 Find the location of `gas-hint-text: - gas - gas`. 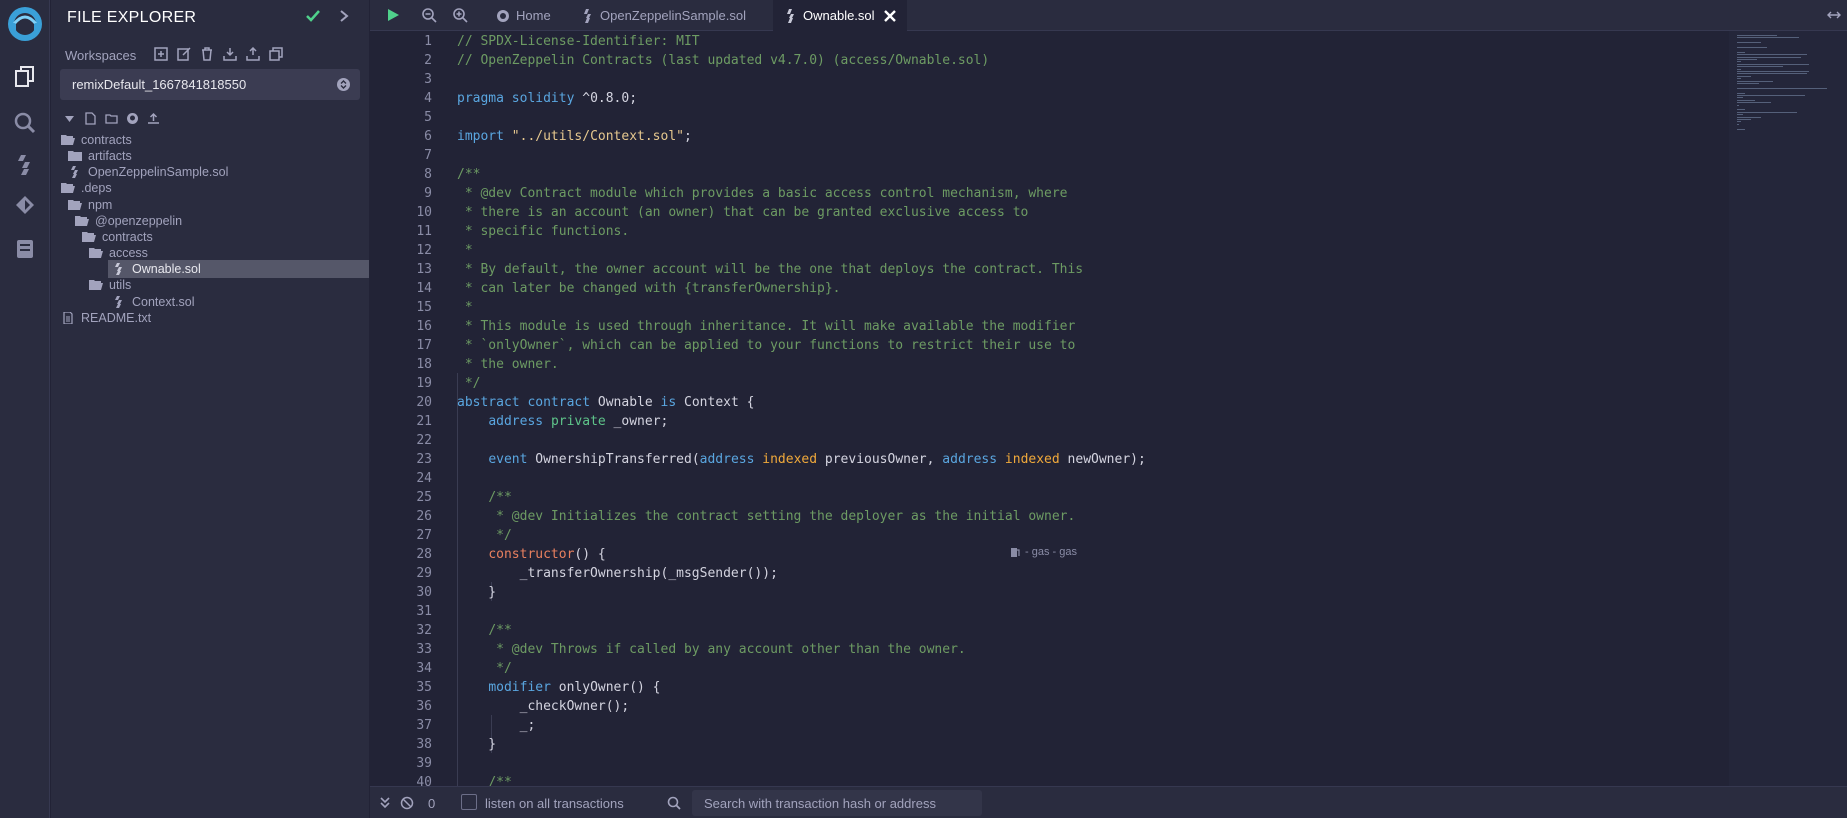

gas-hint-text: - gas - gas is located at coordinates (1051, 552).